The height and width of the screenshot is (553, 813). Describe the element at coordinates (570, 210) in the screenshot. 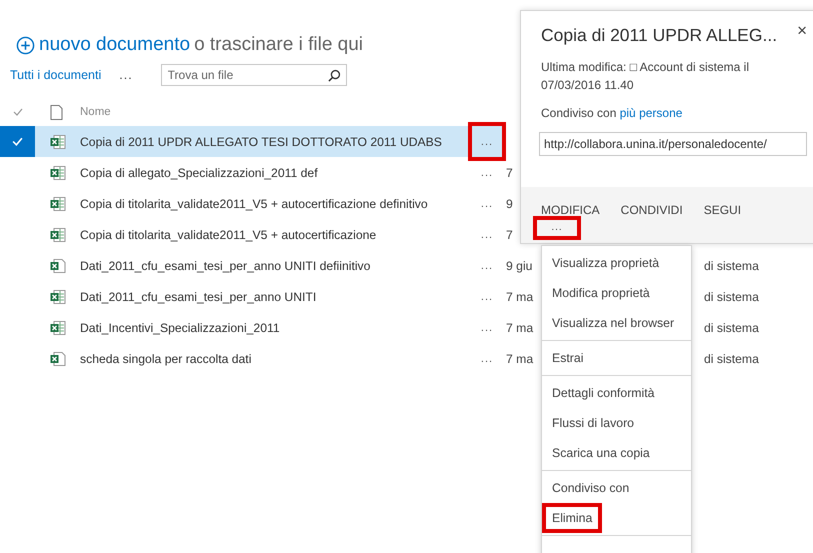

I see `action-button: MODIFICA` at that location.